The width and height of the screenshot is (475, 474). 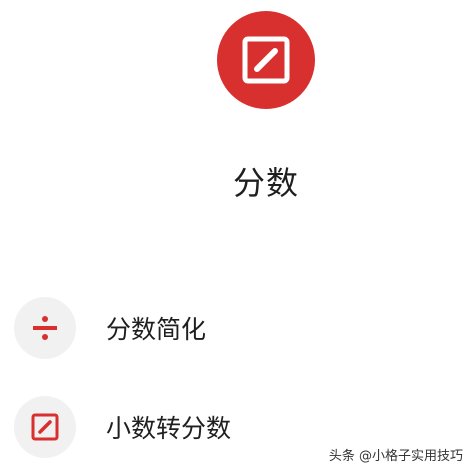 What do you see at coordinates (265, 183) in the screenshot?
I see `page-title: 分数` at bounding box center [265, 183].